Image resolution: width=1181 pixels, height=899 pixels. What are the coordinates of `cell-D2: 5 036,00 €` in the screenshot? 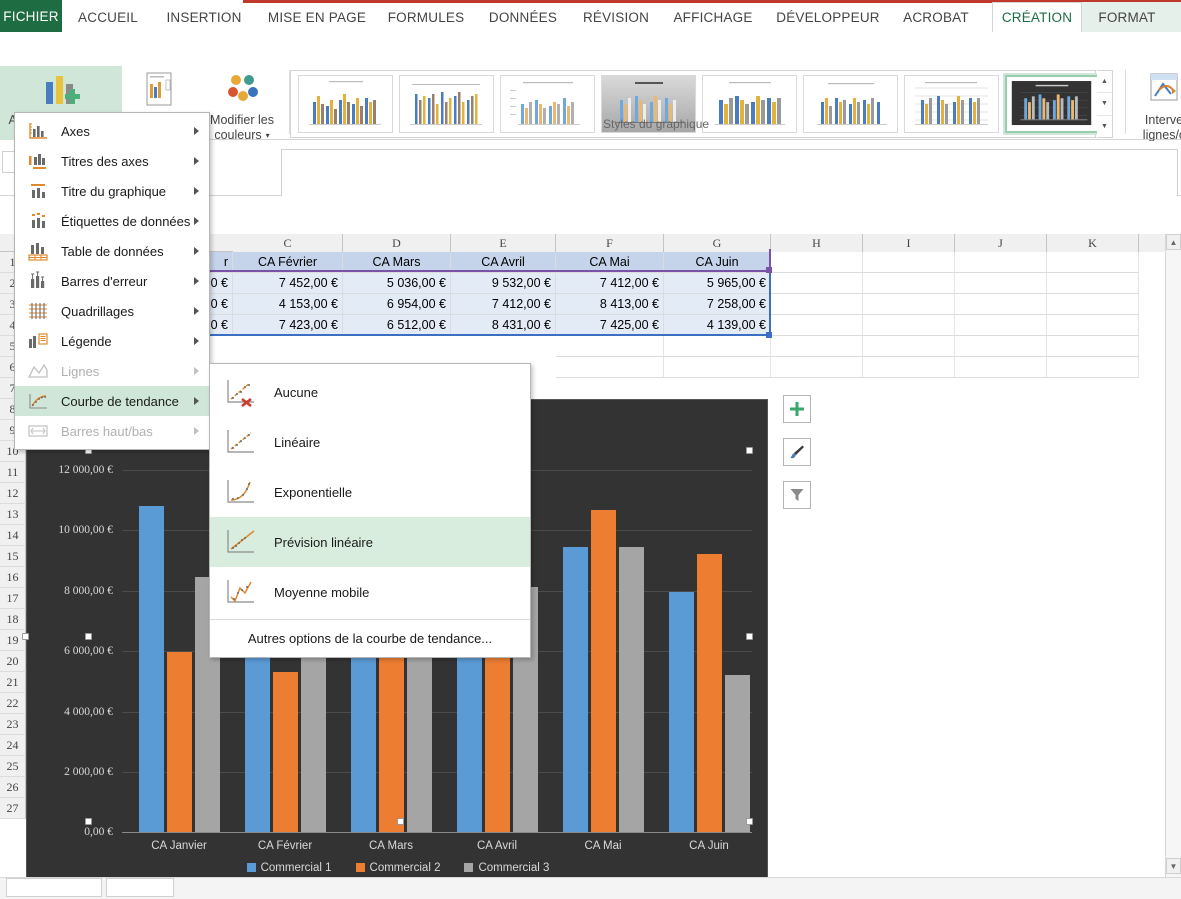 It's located at (397, 283).